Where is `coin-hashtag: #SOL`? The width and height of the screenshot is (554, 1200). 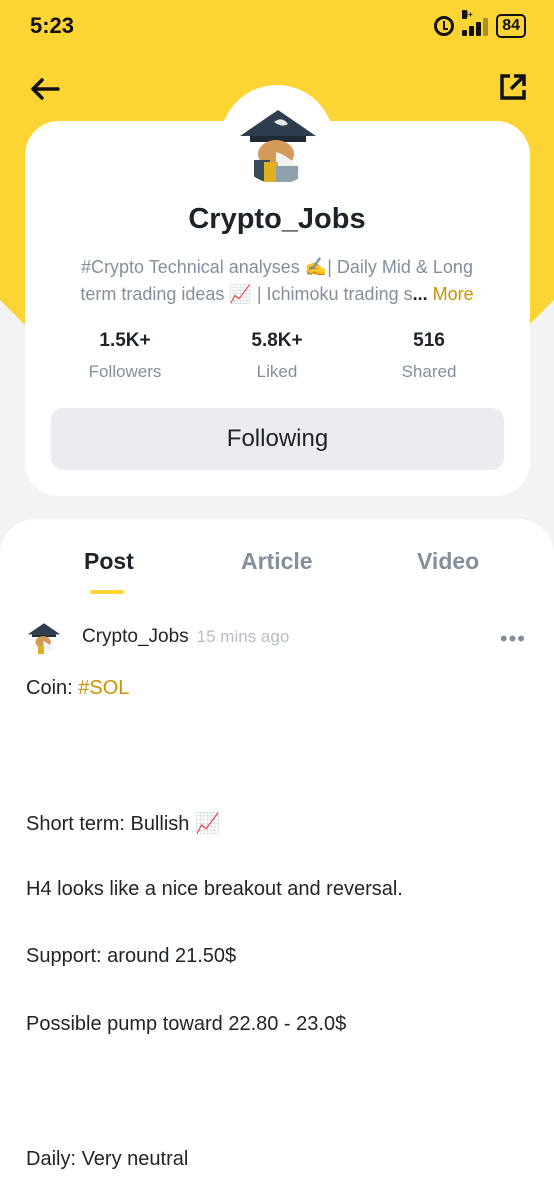 coin-hashtag: #SOL is located at coordinates (103, 688).